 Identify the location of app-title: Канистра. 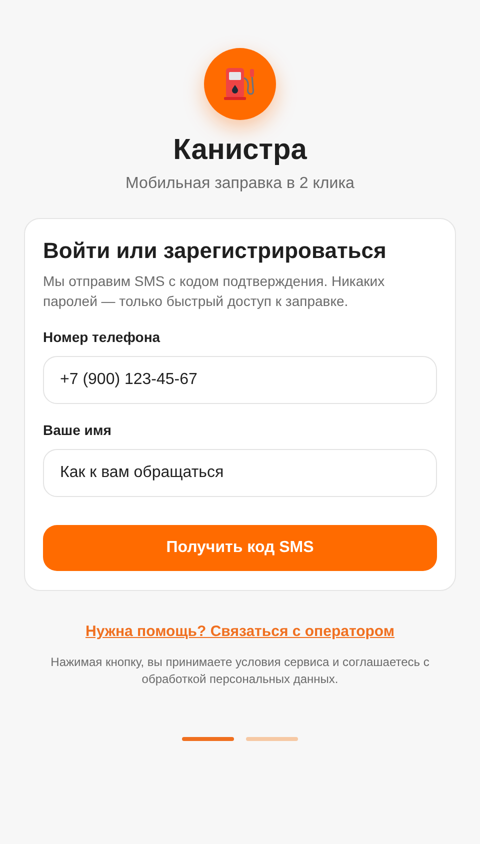
(240, 150).